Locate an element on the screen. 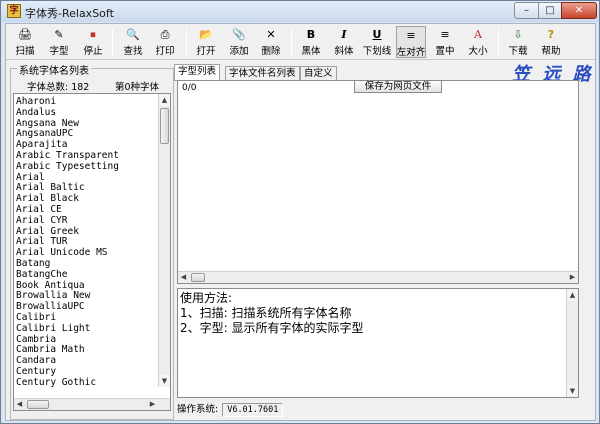  os-version: V6.01.7601 is located at coordinates (253, 410).